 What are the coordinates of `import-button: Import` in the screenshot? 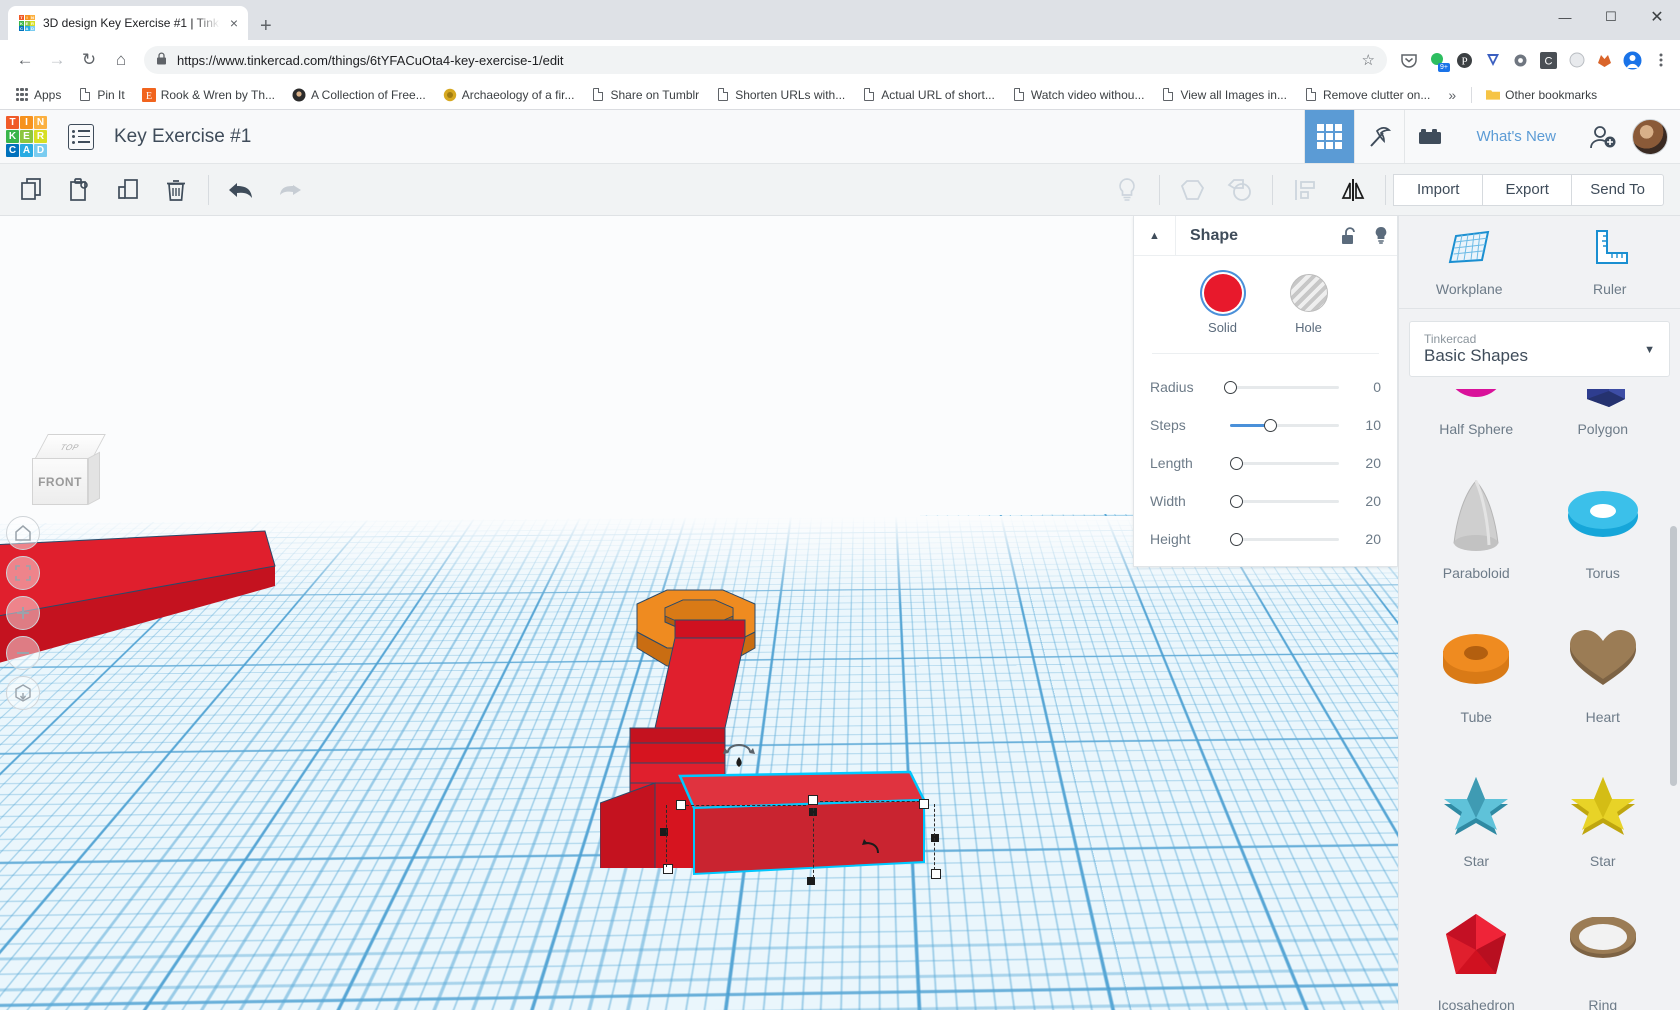 It's located at (1438, 189).